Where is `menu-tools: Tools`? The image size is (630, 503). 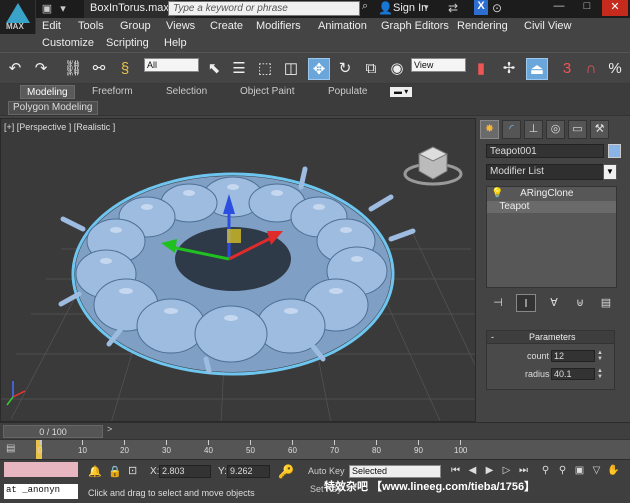 menu-tools: Tools is located at coordinates (91, 26).